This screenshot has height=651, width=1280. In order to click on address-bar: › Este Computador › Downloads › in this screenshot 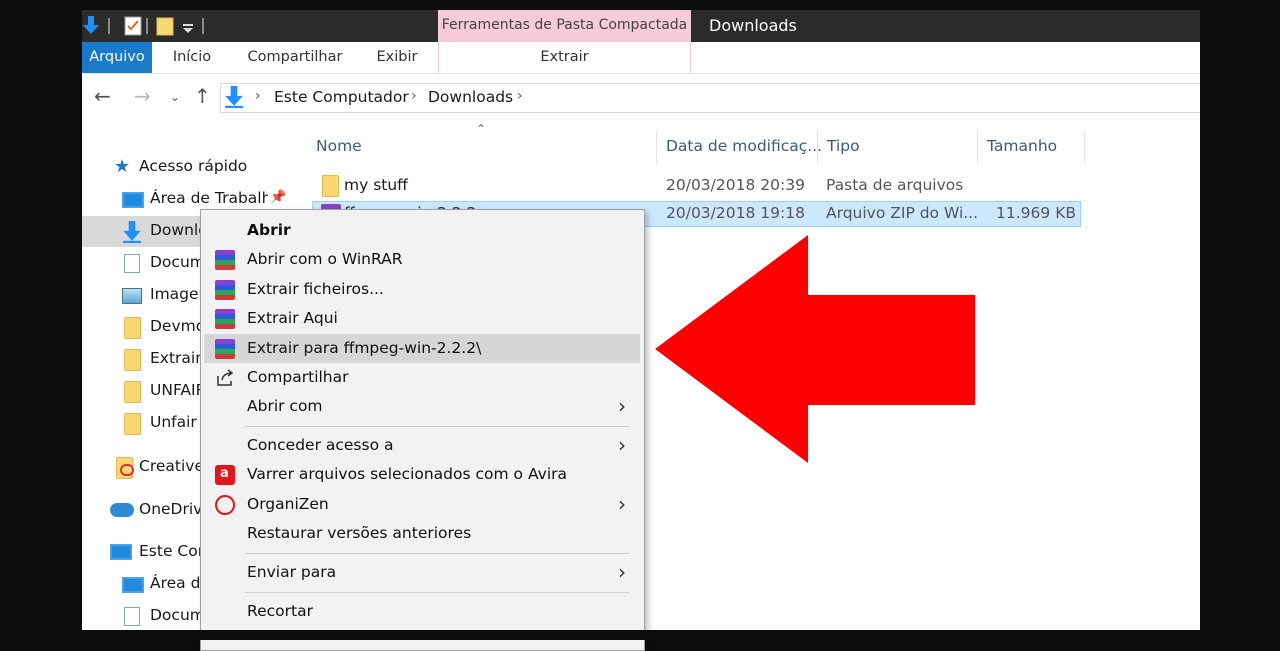, I will do `click(710, 98)`.